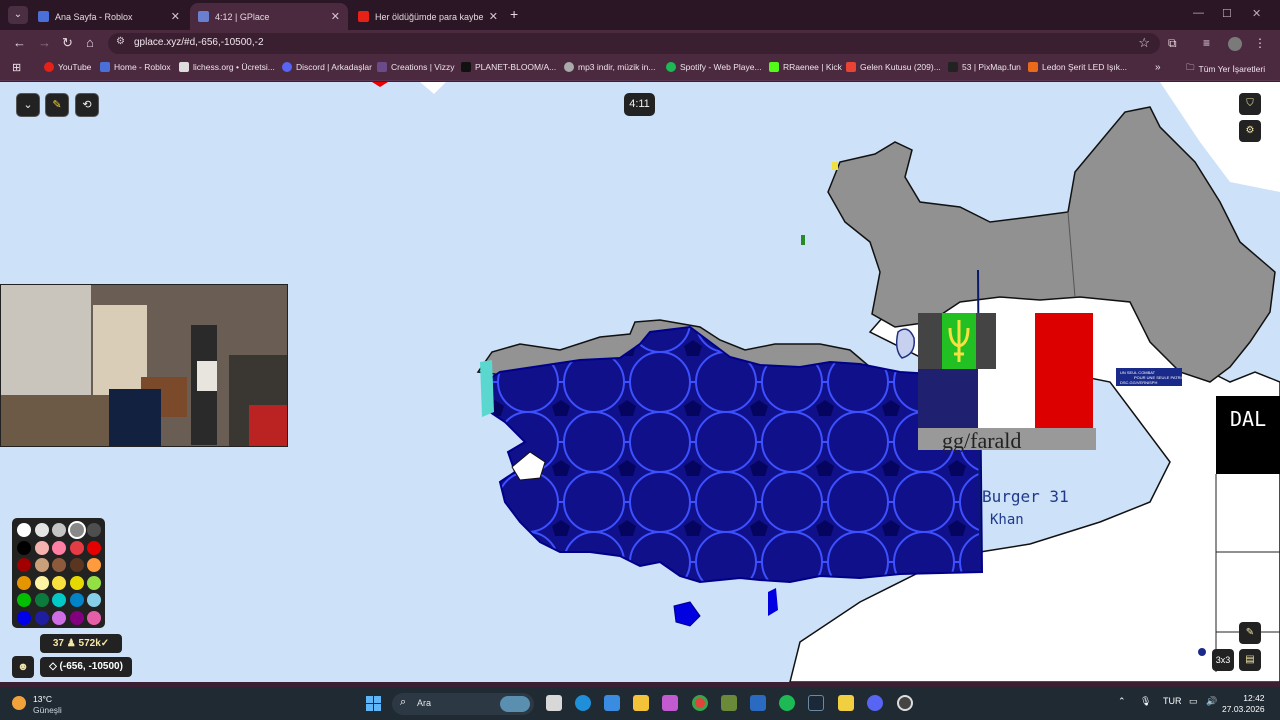 The width and height of the screenshot is (1280, 720). I want to click on media-icon: ≡, so click(1206, 43).